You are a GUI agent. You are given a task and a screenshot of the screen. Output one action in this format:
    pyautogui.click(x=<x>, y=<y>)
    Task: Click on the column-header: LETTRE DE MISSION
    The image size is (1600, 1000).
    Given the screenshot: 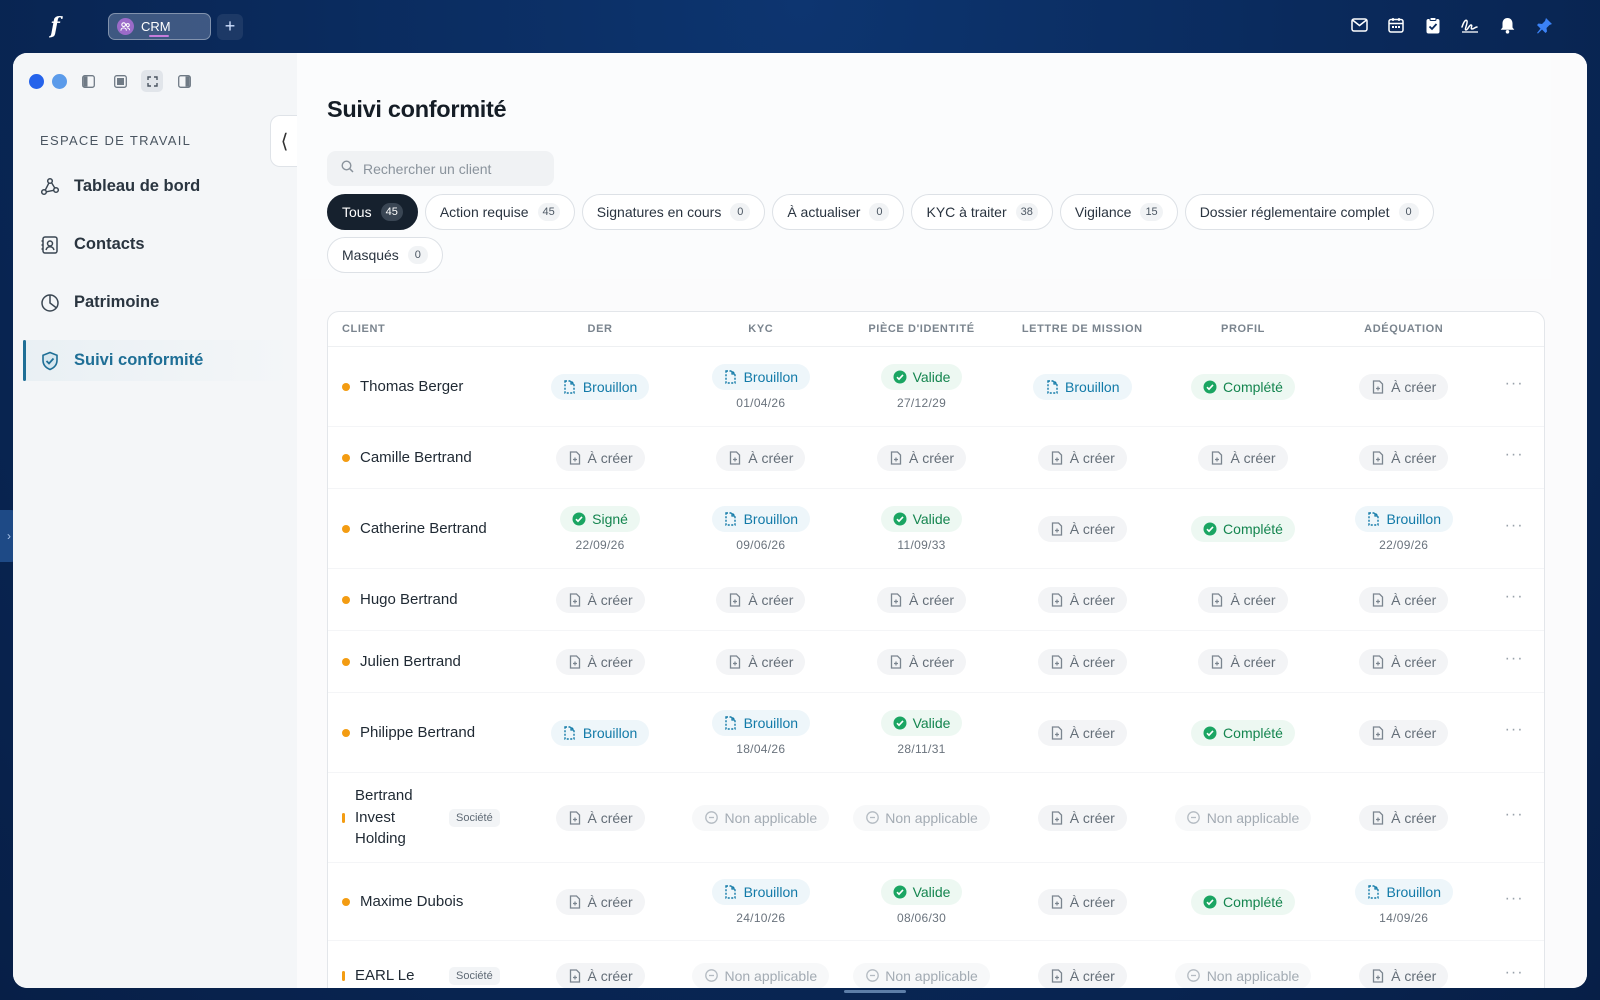 What is the action you would take?
    pyautogui.click(x=1082, y=329)
    